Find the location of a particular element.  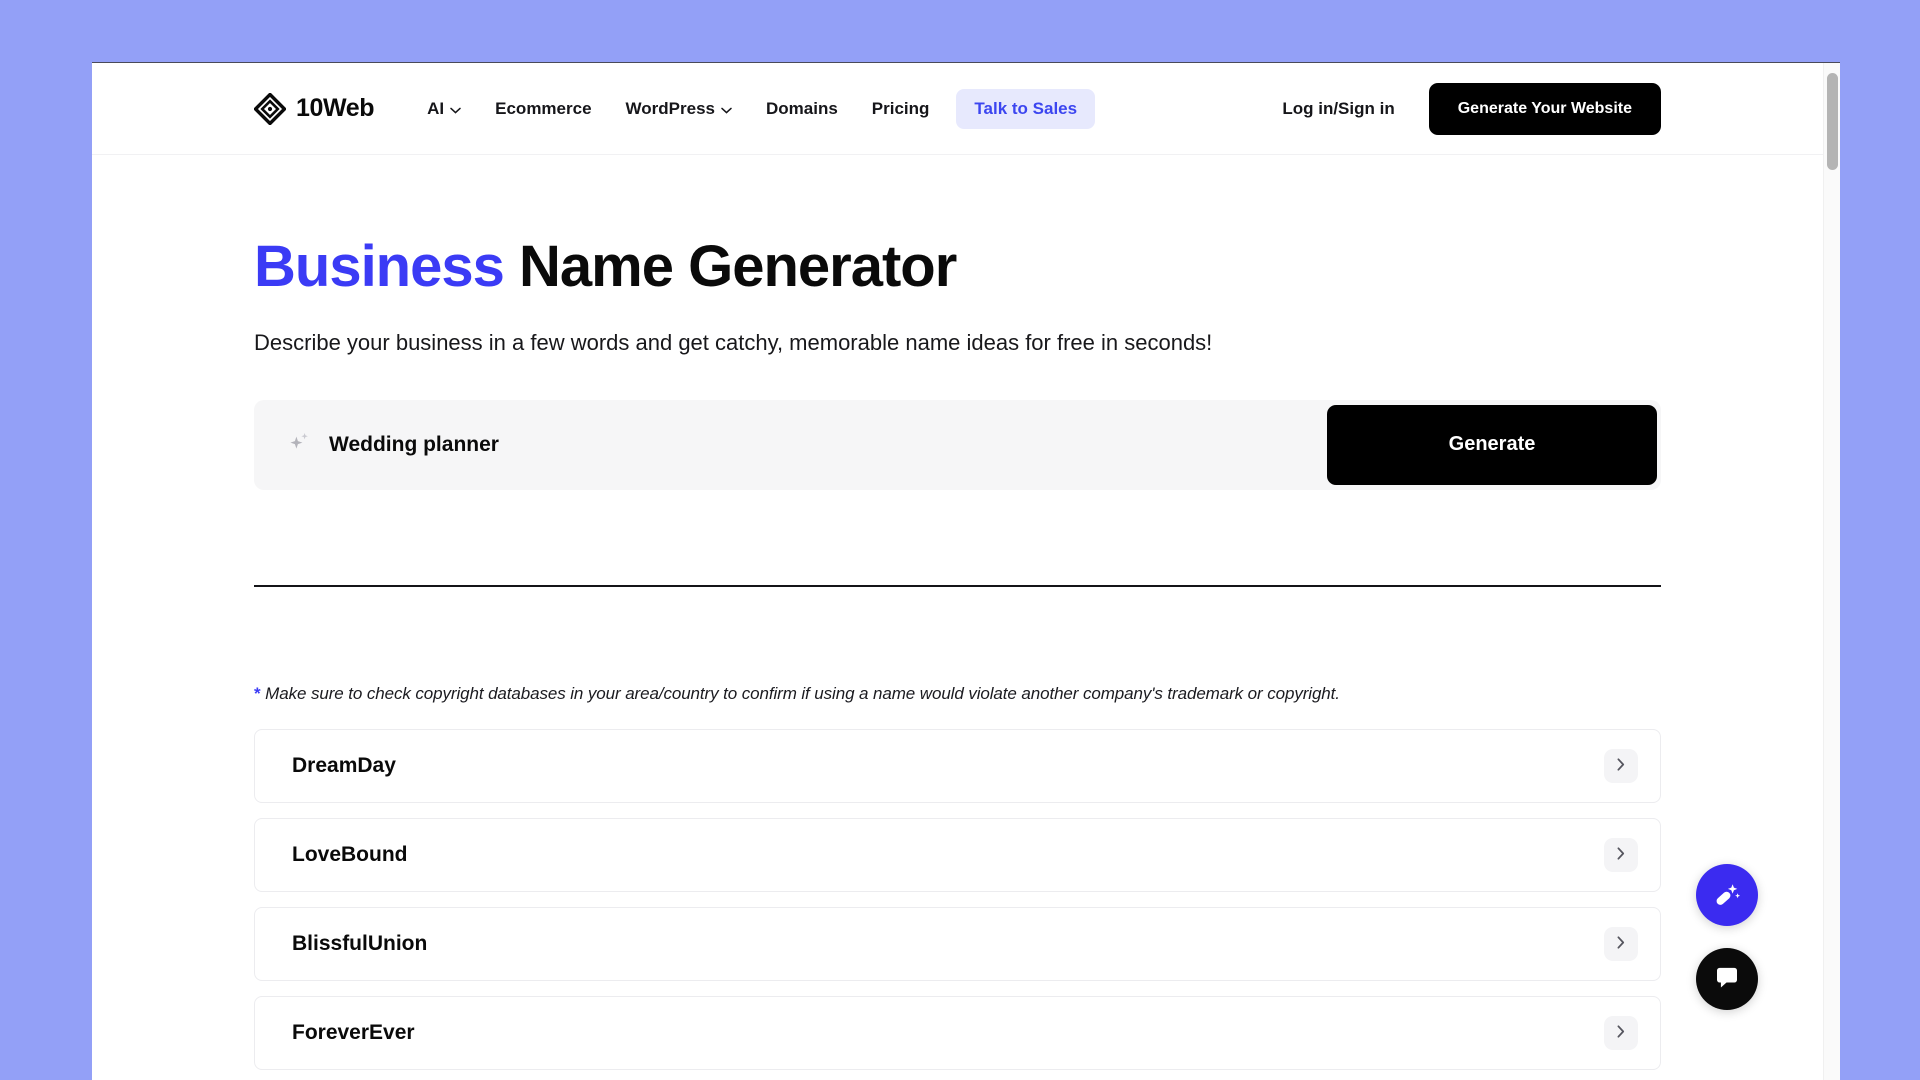

section-divider is located at coordinates (957, 585).